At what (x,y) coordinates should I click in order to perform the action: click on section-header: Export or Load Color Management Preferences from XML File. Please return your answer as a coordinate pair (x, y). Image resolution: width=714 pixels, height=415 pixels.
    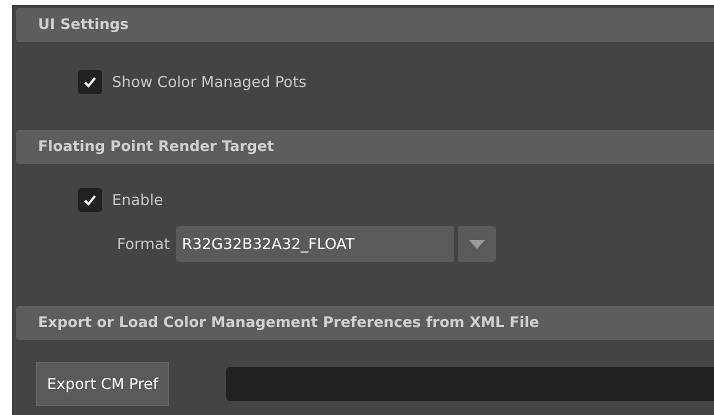
    Looking at the image, I should click on (365, 323).